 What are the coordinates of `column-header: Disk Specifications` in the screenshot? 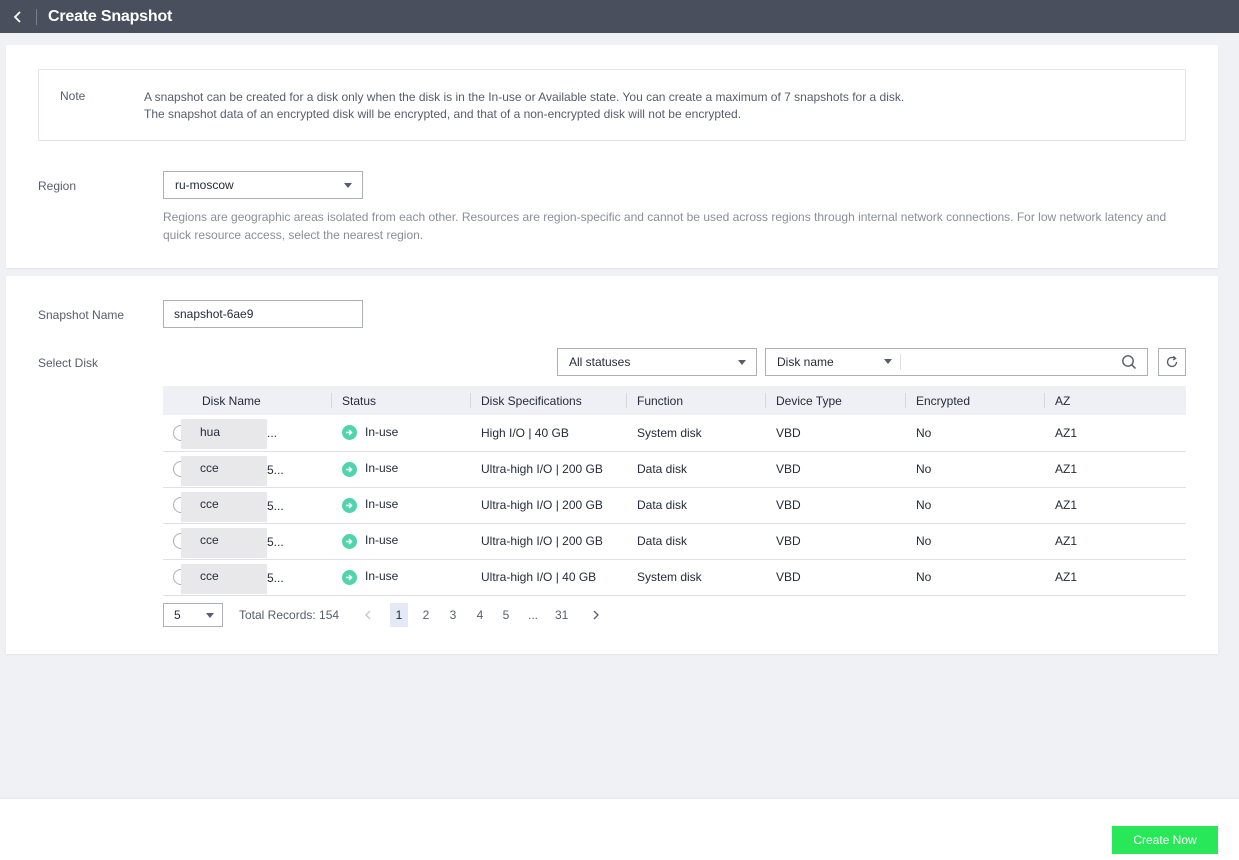 It's located at (549, 400).